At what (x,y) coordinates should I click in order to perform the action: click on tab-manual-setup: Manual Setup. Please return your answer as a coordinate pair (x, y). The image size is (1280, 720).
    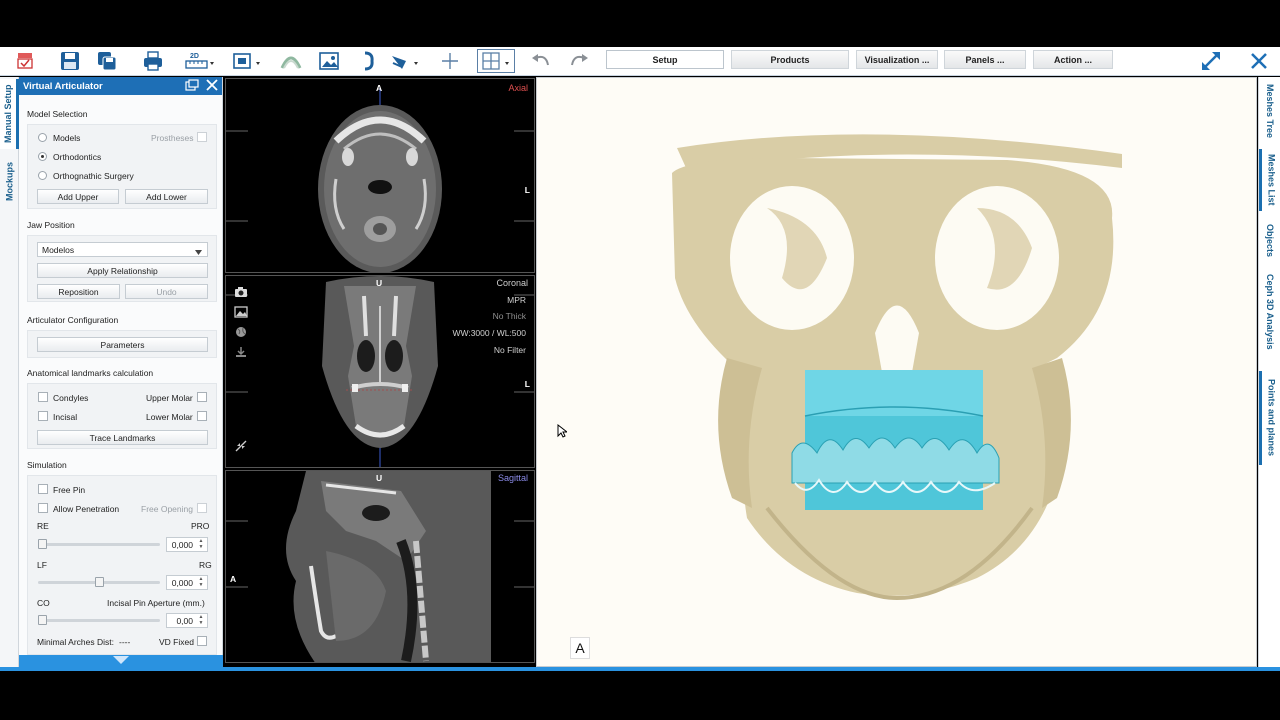
    Looking at the image, I should click on (9, 114).